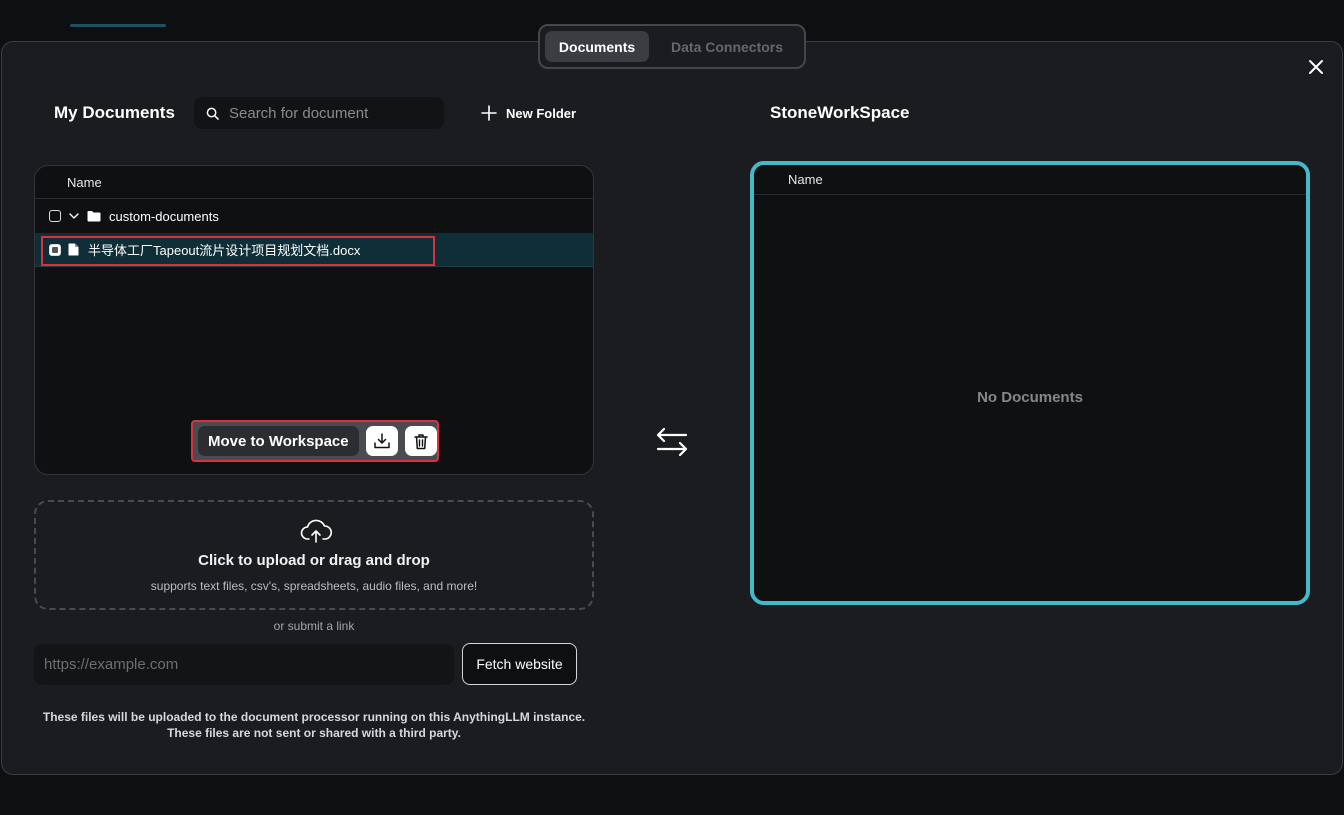 Image resolution: width=1344 pixels, height=815 pixels. I want to click on download-button, so click(381, 441).